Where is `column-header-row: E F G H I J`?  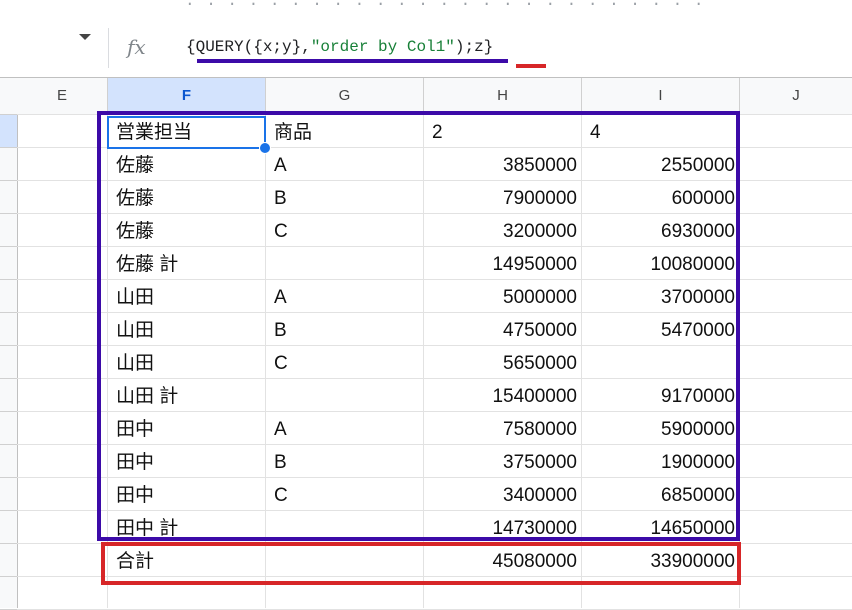
column-header-row: E F G H I J is located at coordinates (426, 96).